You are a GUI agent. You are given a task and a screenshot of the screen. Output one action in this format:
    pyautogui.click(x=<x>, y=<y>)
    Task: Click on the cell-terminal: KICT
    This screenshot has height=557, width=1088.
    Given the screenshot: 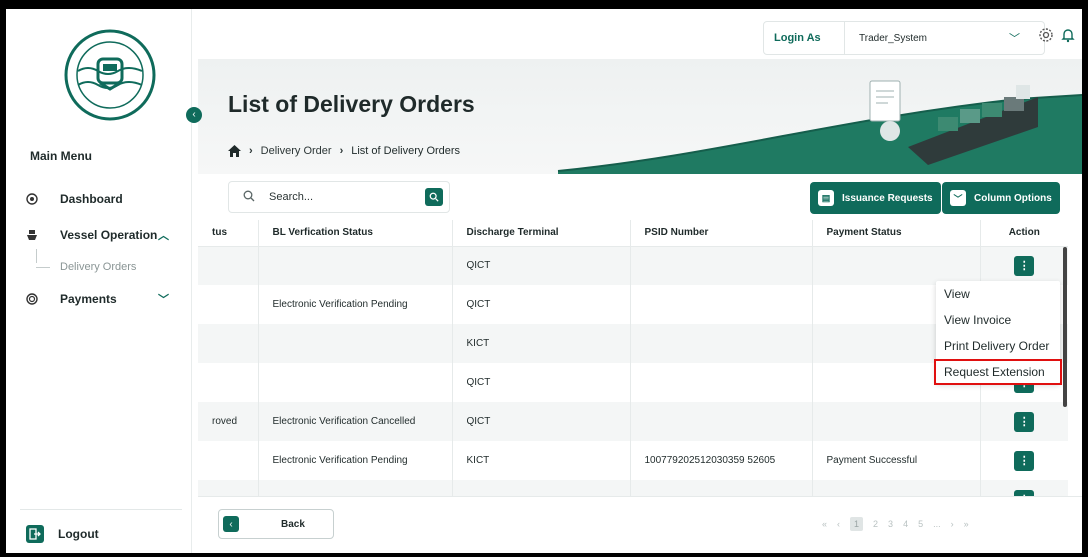 What is the action you would take?
    pyautogui.click(x=541, y=460)
    